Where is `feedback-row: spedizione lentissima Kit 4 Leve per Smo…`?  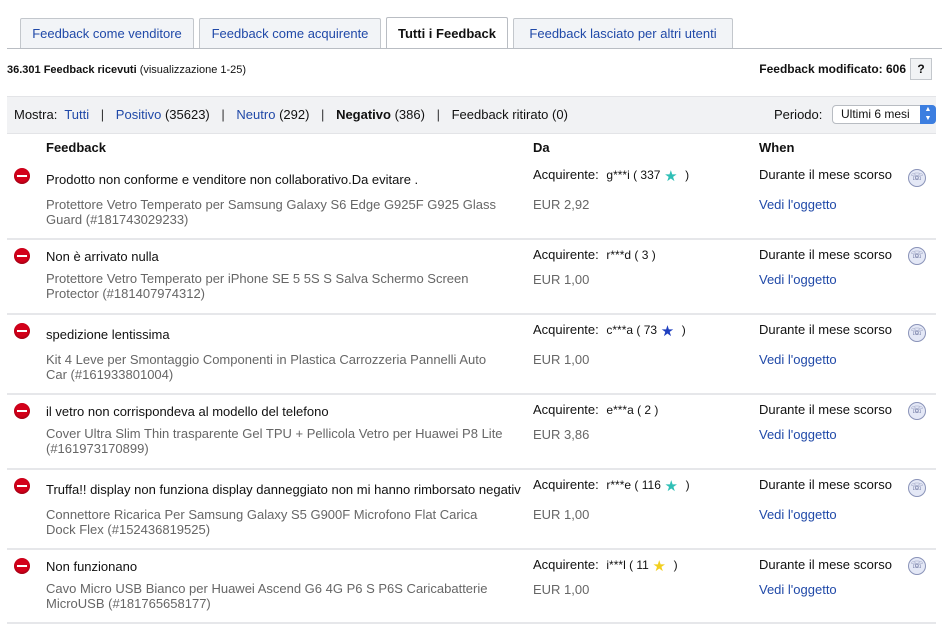 feedback-row: spedizione lentissima Kit 4 Leve per Smo… is located at coordinates (471, 355).